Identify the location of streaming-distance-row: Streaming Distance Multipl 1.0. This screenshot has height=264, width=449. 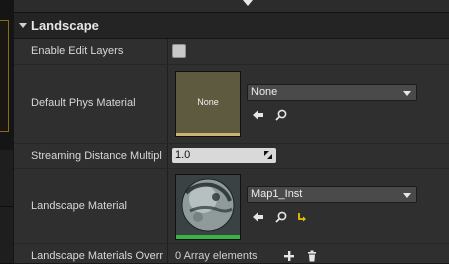
(231, 156).